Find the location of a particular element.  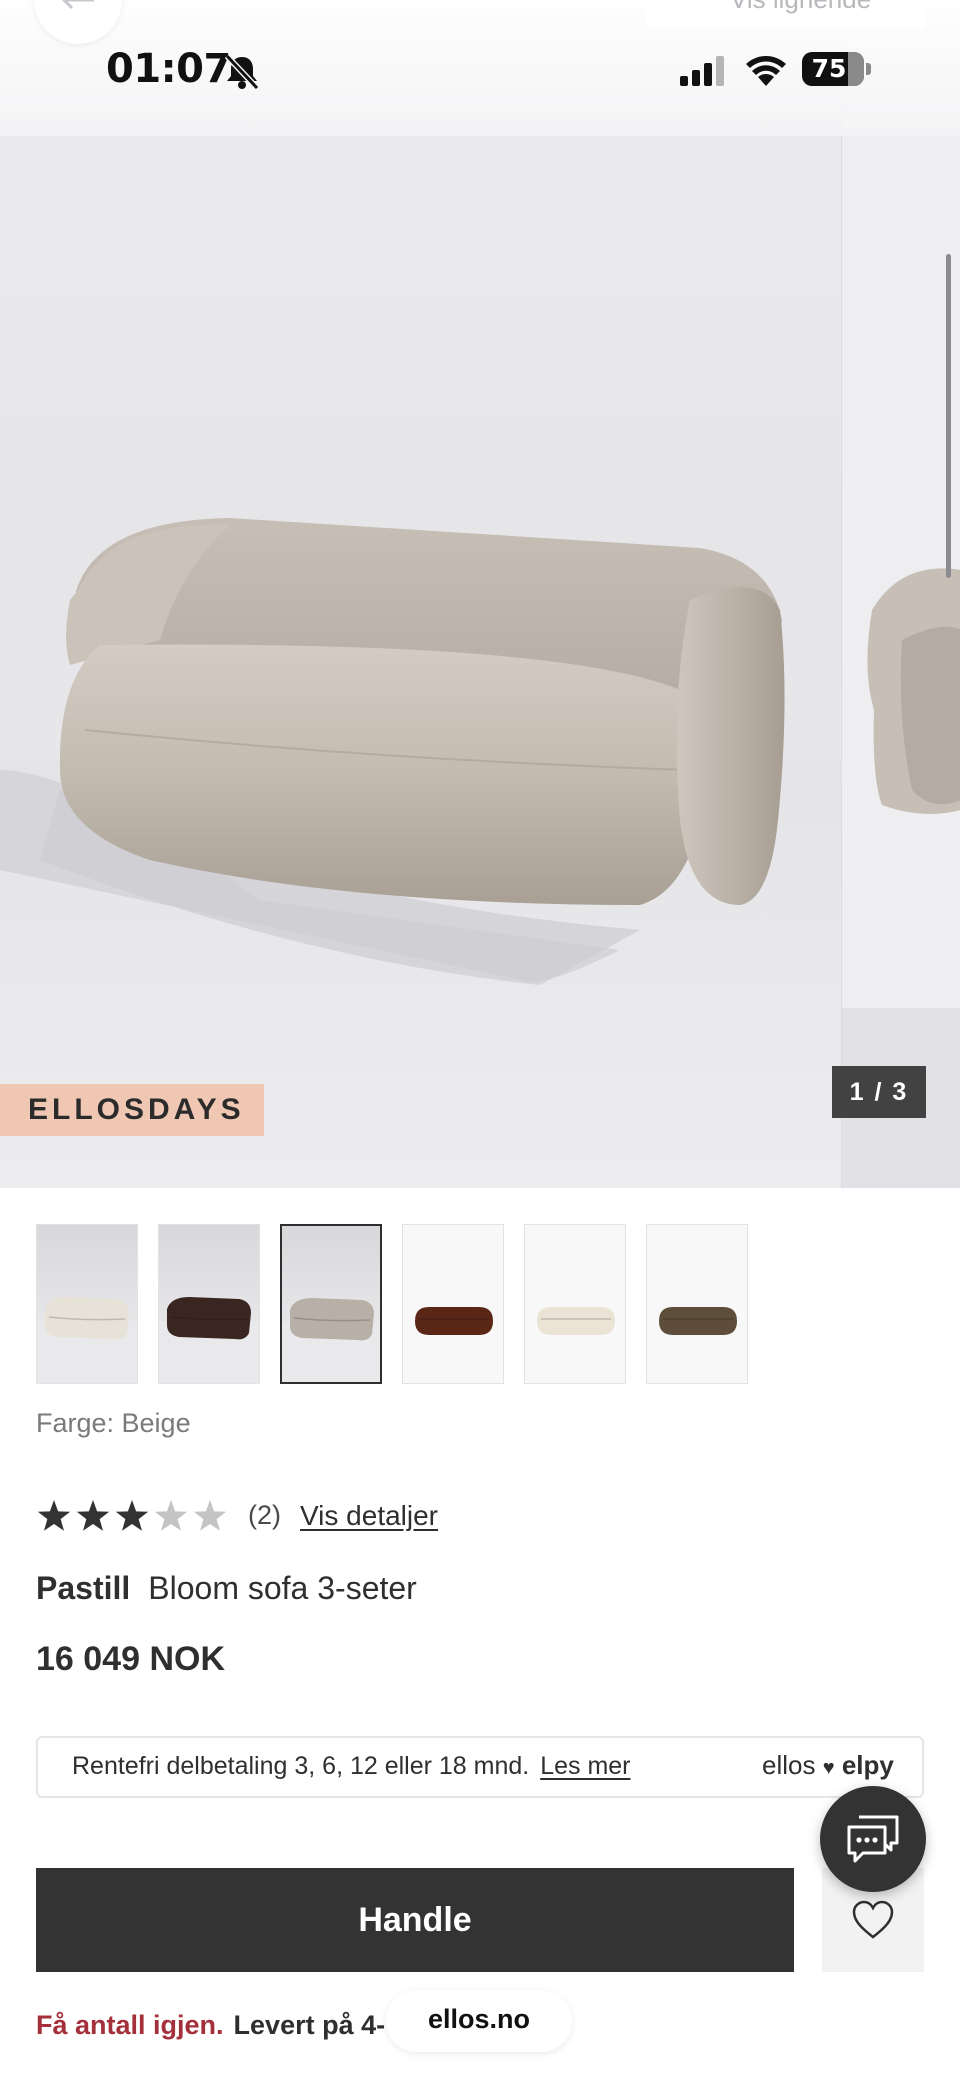

bell-muted-icon is located at coordinates (242, 71).